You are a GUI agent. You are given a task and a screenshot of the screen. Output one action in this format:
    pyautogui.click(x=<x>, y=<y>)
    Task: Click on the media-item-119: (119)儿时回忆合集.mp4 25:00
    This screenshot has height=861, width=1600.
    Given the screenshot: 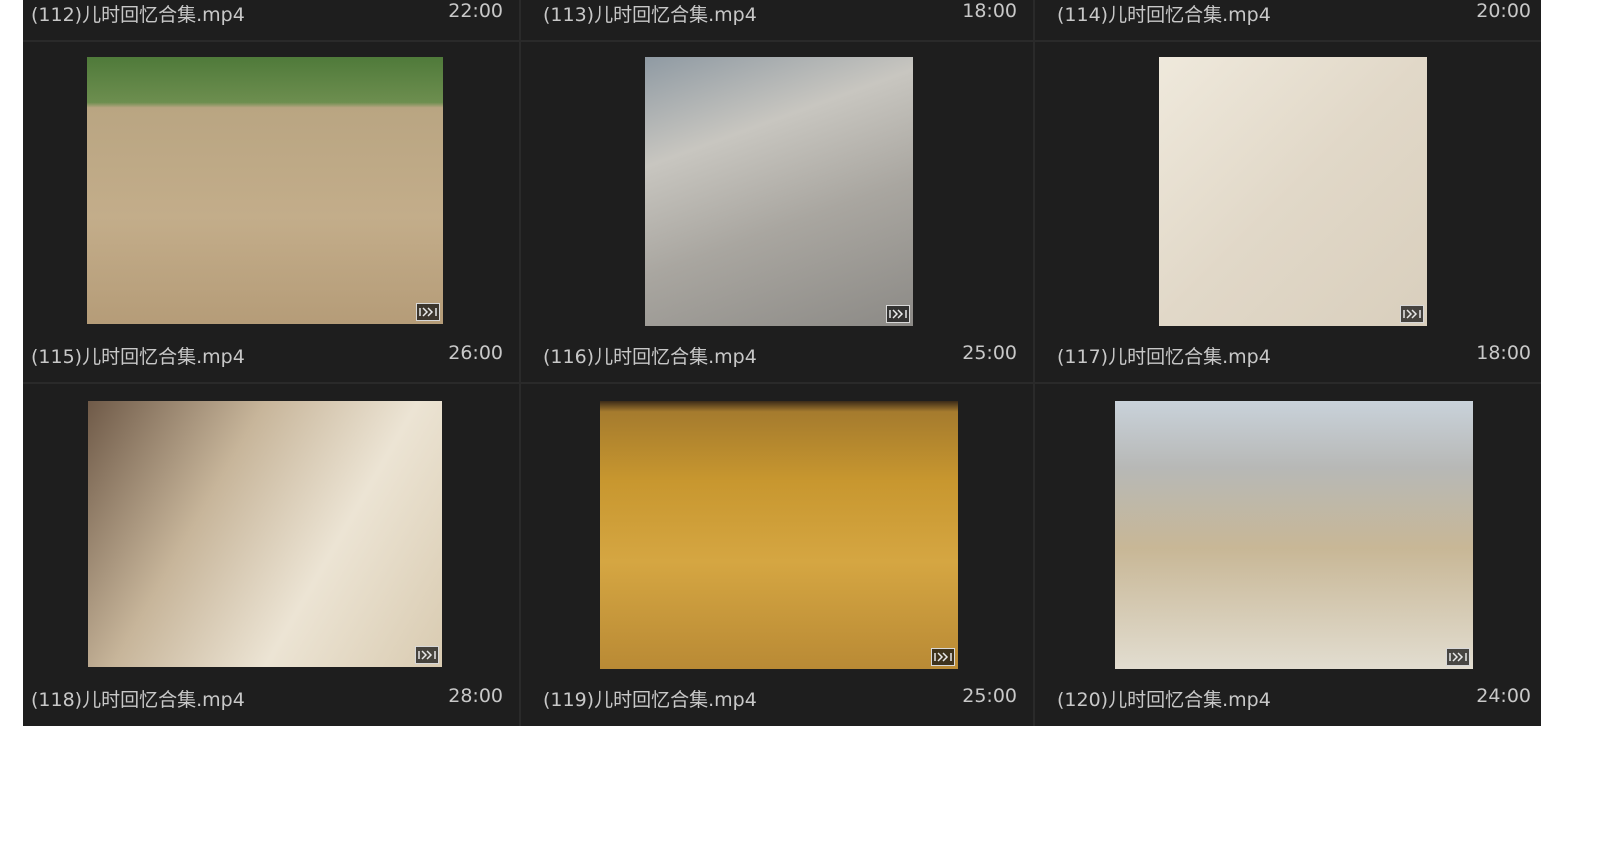 What is the action you would take?
    pyautogui.click(x=777, y=555)
    